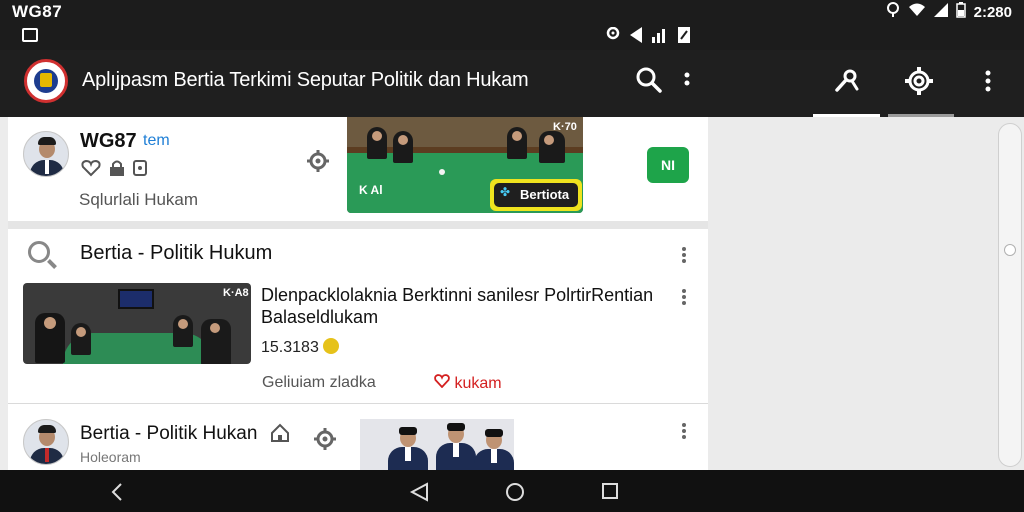 This screenshot has width=1024, height=512. Describe the element at coordinates (108, 141) in the screenshot. I see `card-author: WG87` at that location.